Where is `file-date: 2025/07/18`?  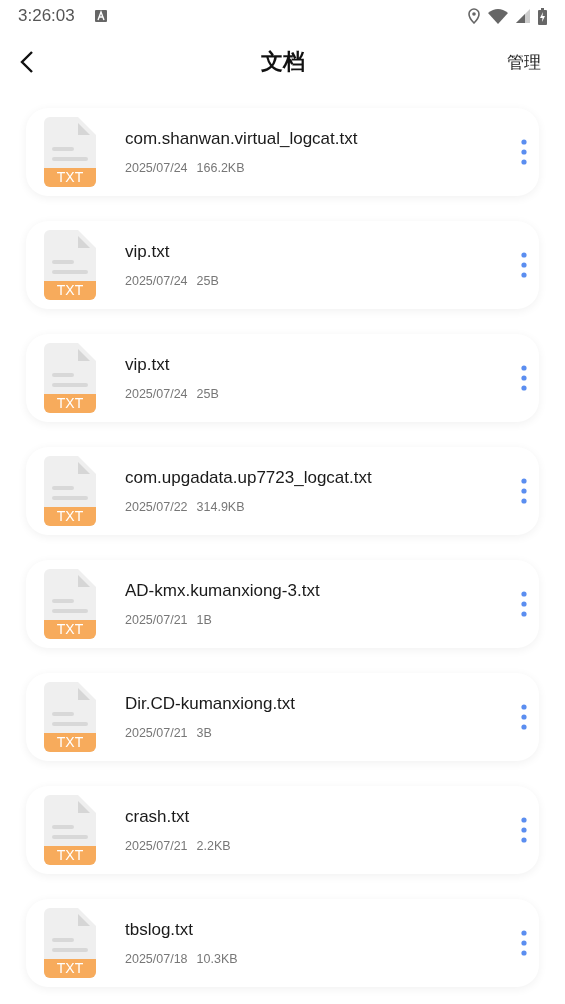 file-date: 2025/07/18 is located at coordinates (156, 959).